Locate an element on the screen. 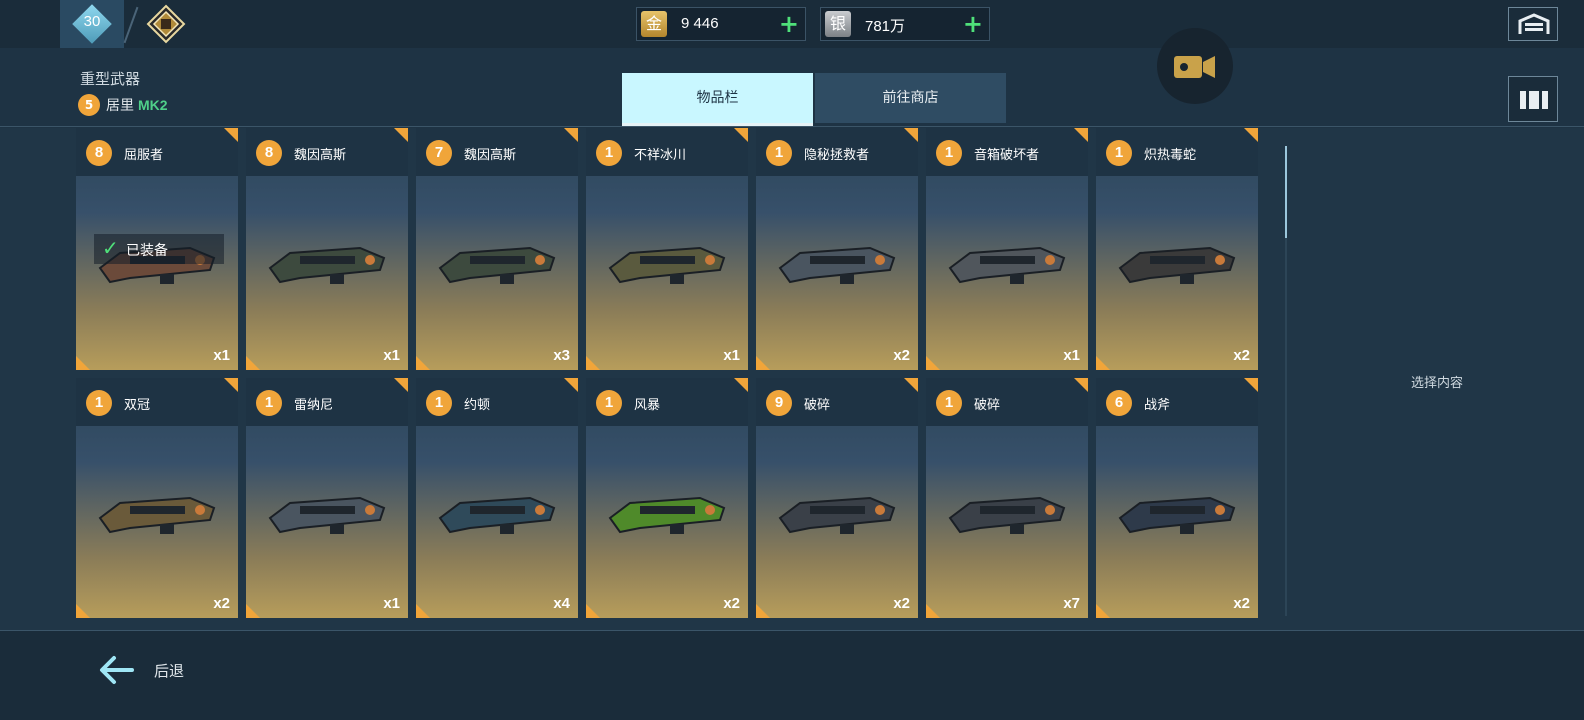 This screenshot has width=1584, height=720. inventory-item-card: 6 战斧 x2 is located at coordinates (1177, 498).